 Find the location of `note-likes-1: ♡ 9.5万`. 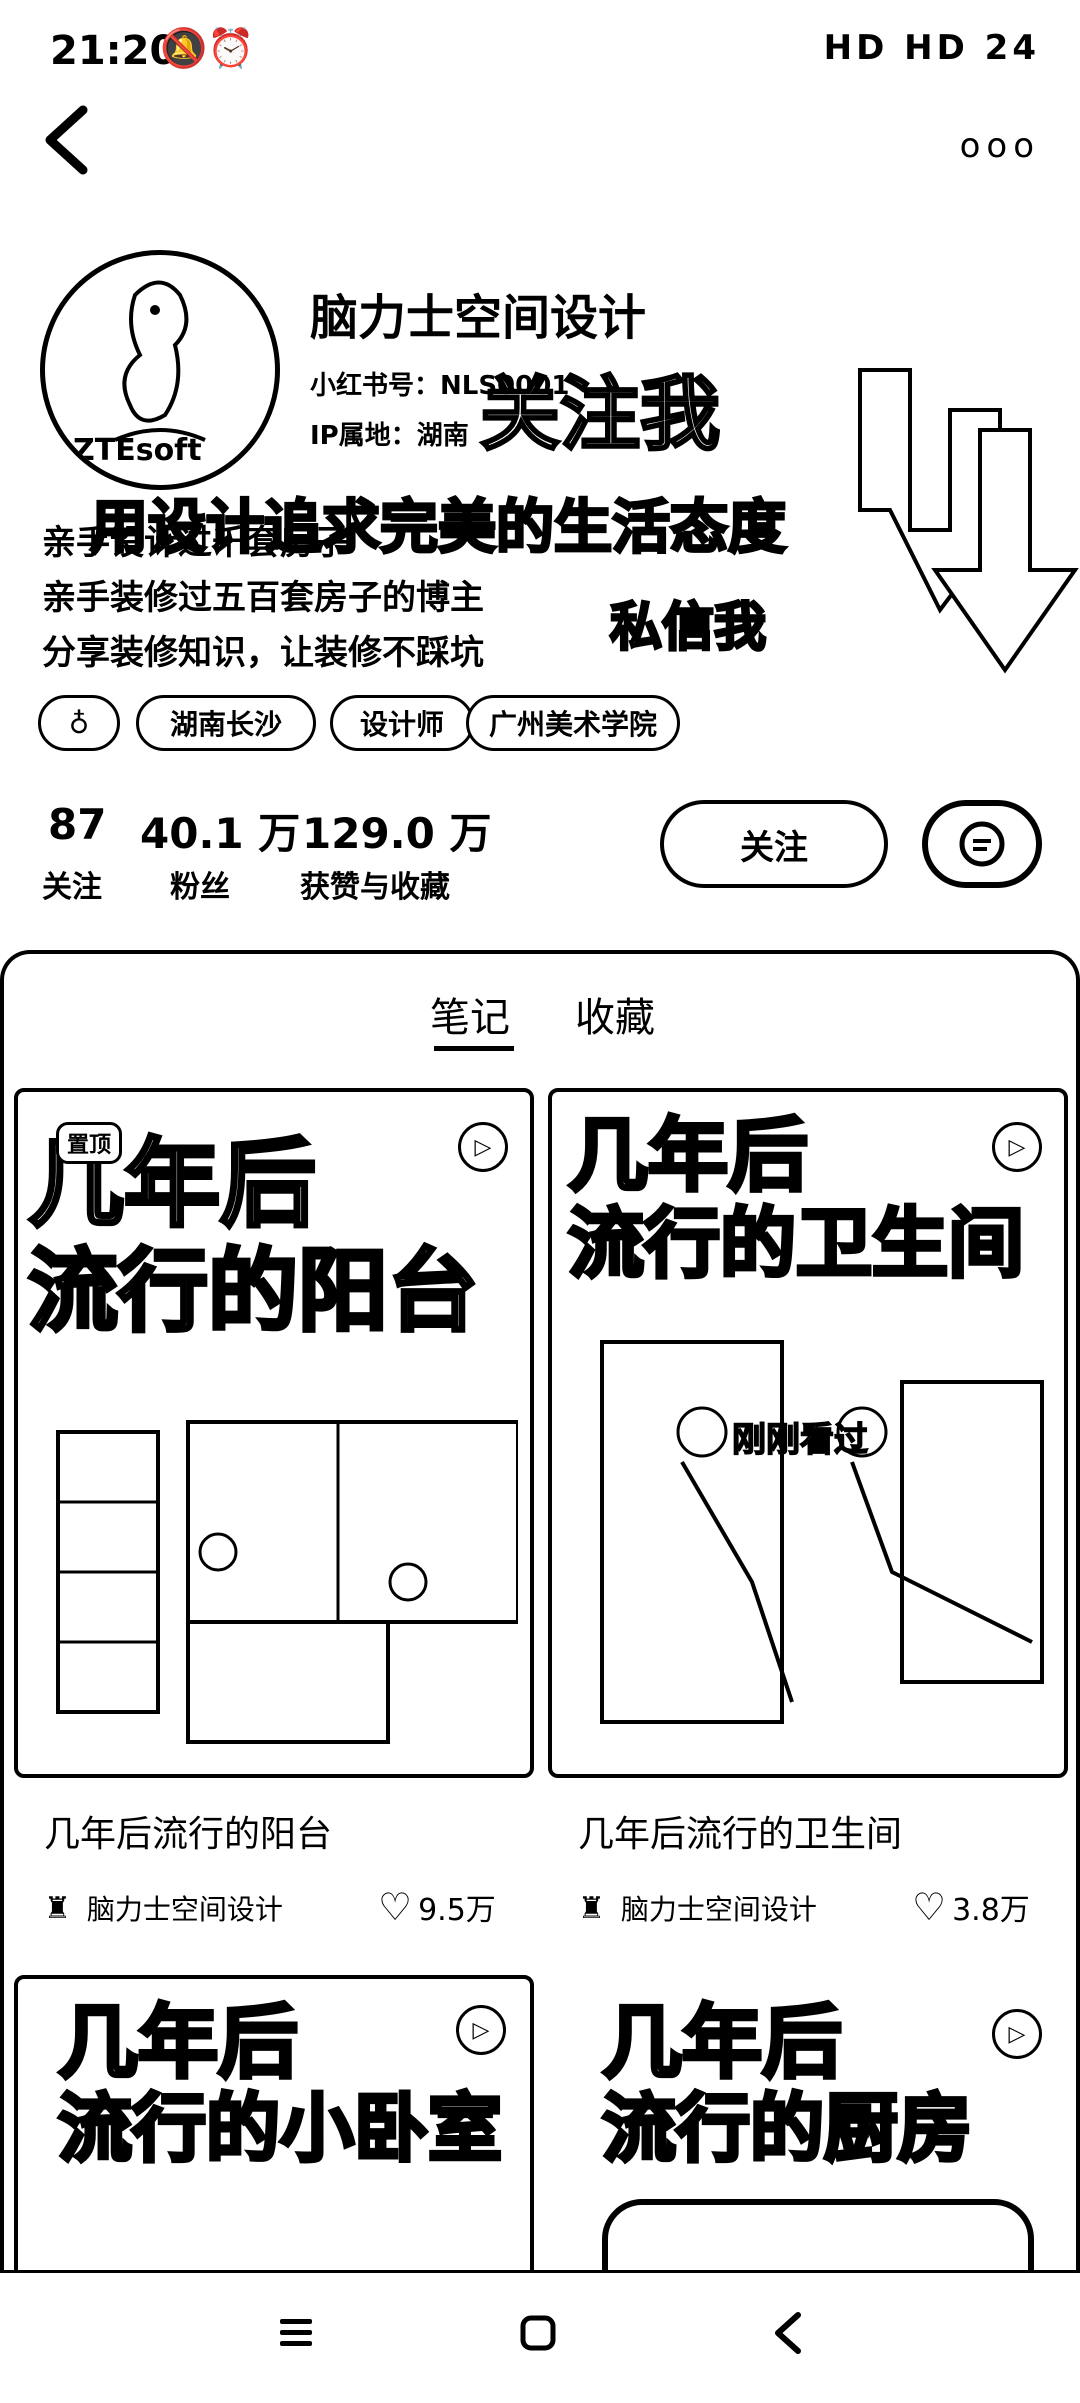

note-likes-1: ♡ 9.5万 is located at coordinates (437, 1907).